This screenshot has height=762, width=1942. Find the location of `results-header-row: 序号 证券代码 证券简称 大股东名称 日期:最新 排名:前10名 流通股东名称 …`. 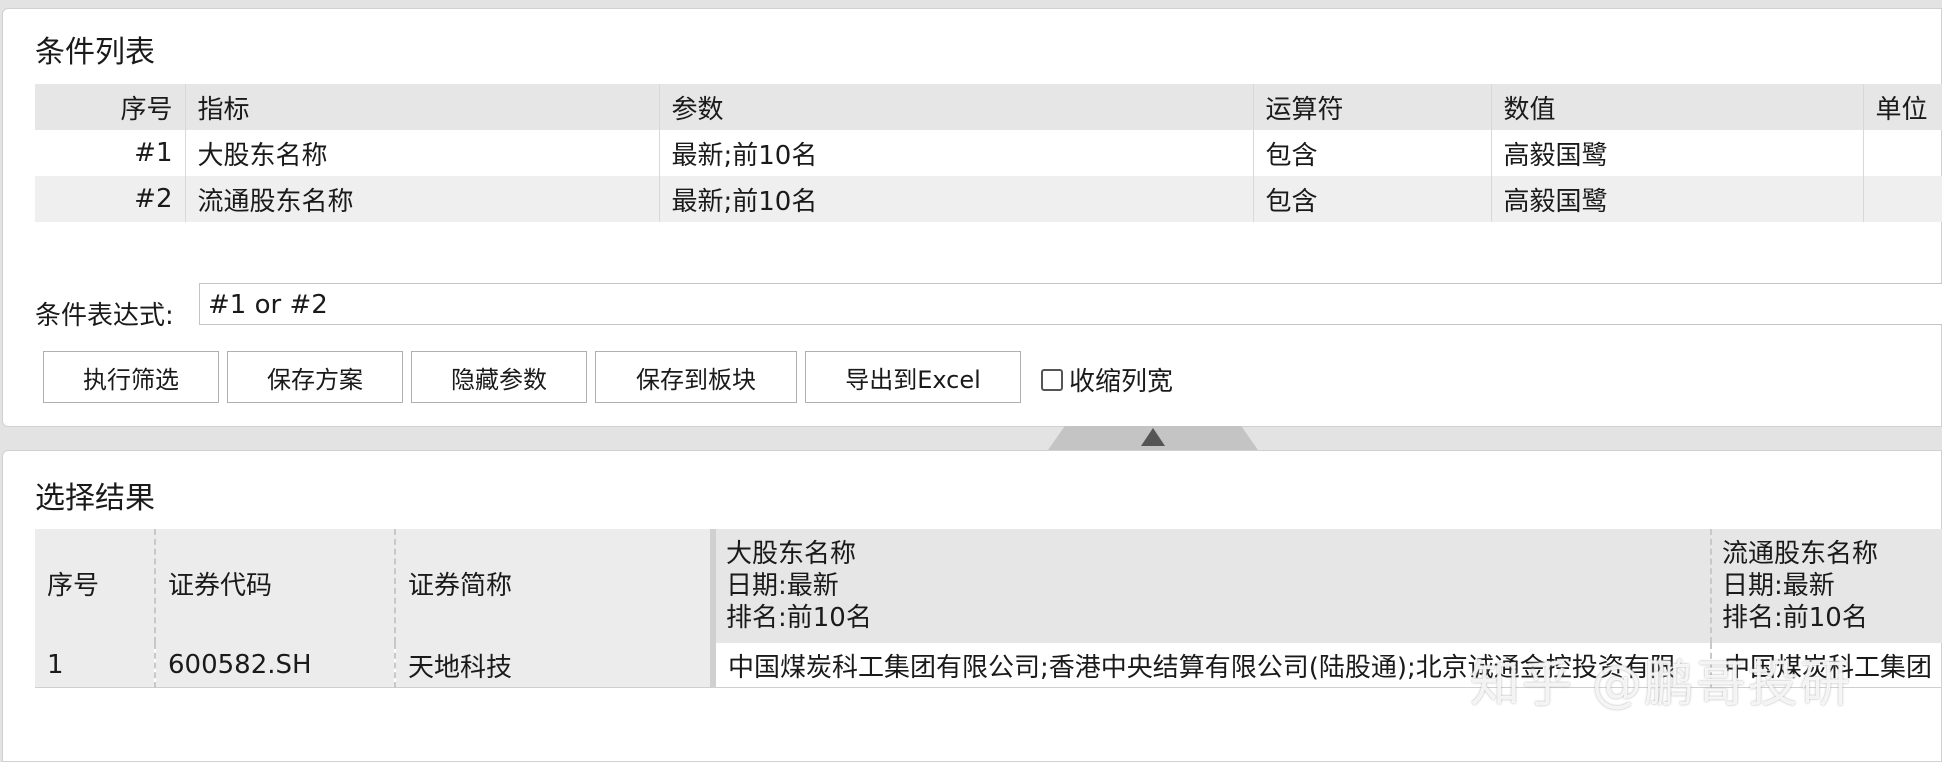

results-header-row: 序号 证券代码 证券简称 大股东名称 日期:最新 排名:前10名 流通股东名称 … is located at coordinates (988, 586).